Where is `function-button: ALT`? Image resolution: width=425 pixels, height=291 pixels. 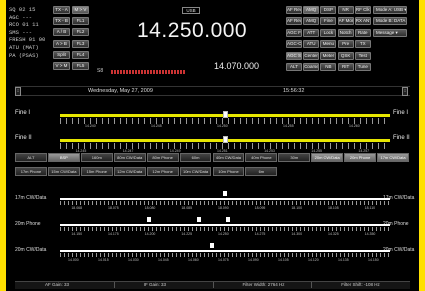
function-button: ALT is located at coordinates (294, 67).